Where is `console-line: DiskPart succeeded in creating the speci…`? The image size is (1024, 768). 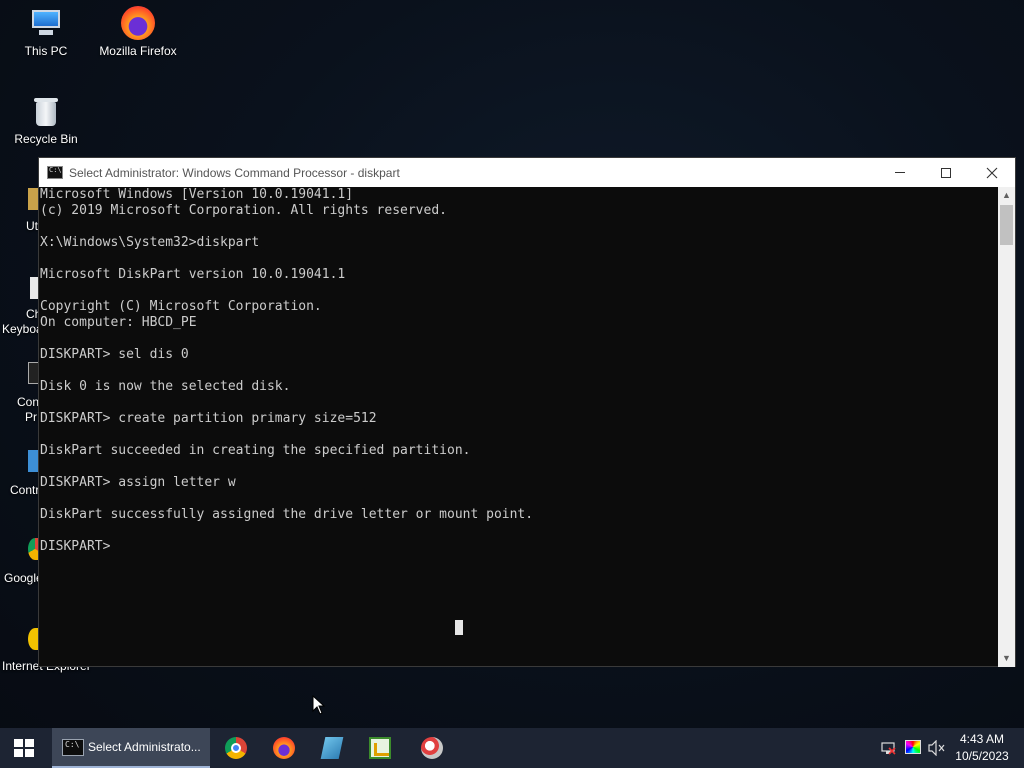 console-line: DiskPart succeeded in creating the speci… is located at coordinates (255, 450).